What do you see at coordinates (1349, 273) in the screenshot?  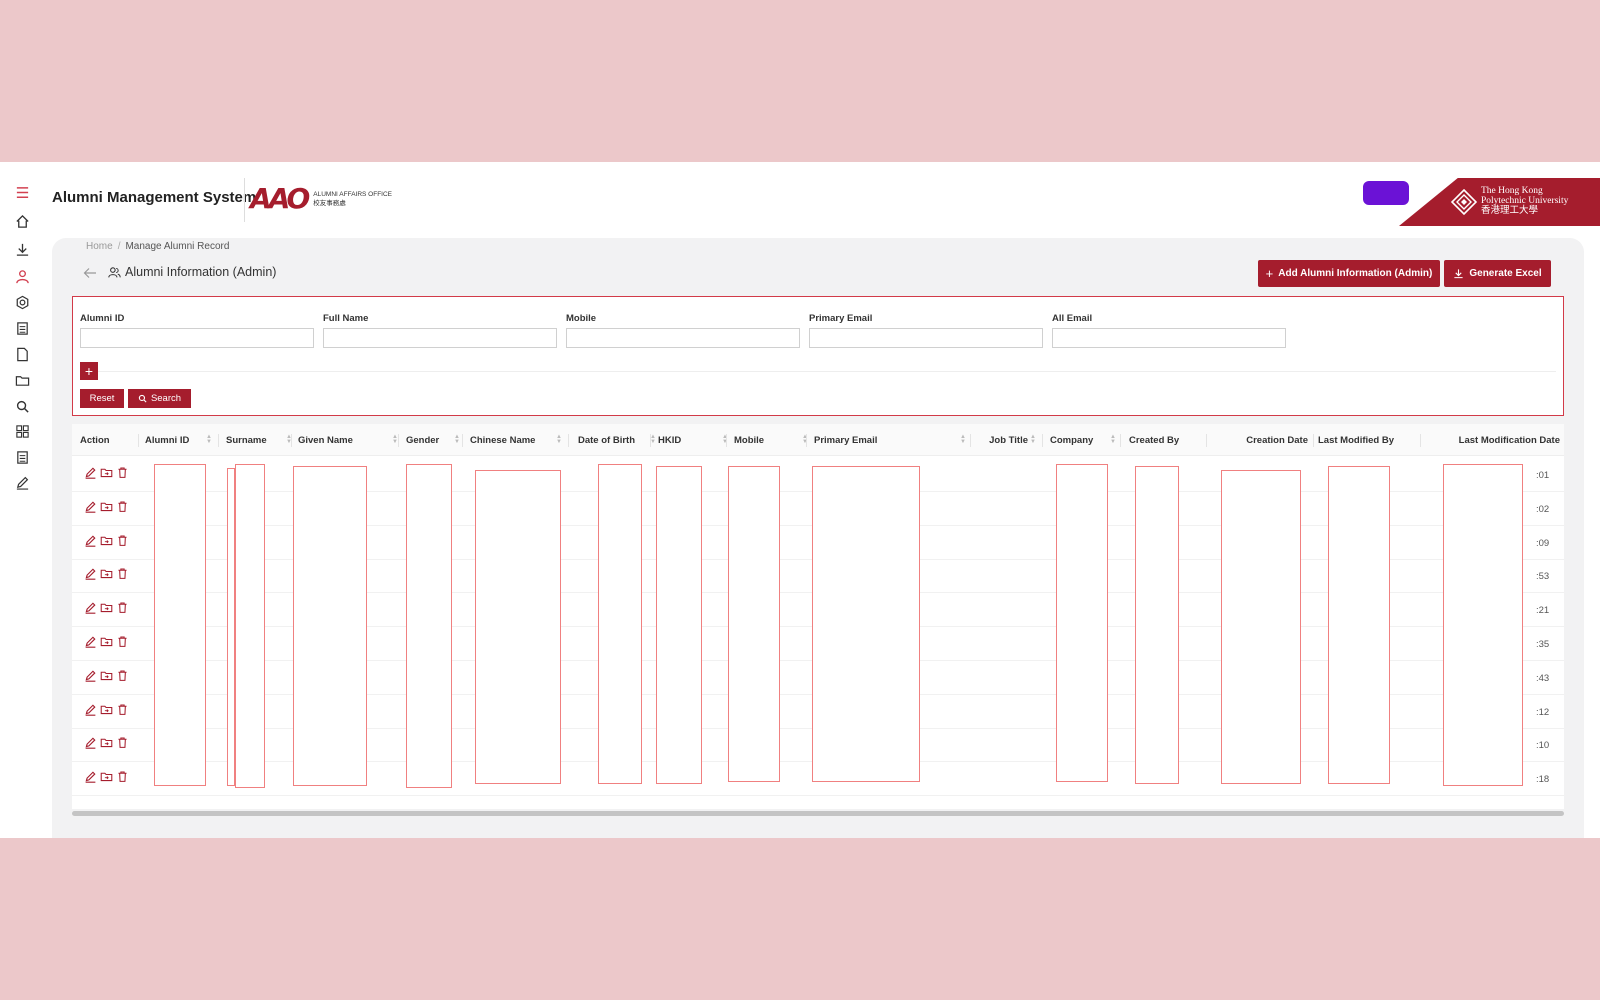 I see `add-alumni-button: + Add Alumni Information (Admin)` at bounding box center [1349, 273].